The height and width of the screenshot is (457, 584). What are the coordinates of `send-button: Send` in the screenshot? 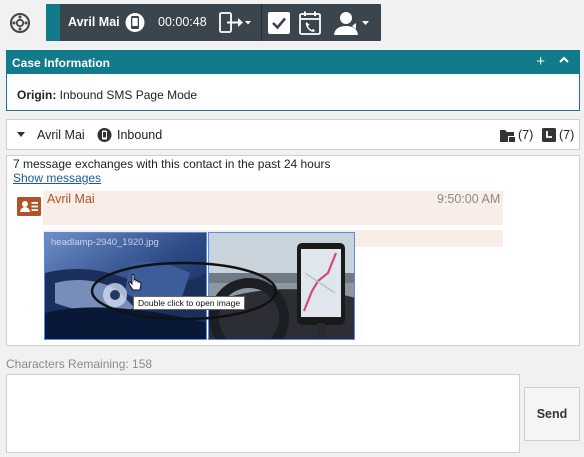 It's located at (552, 414).